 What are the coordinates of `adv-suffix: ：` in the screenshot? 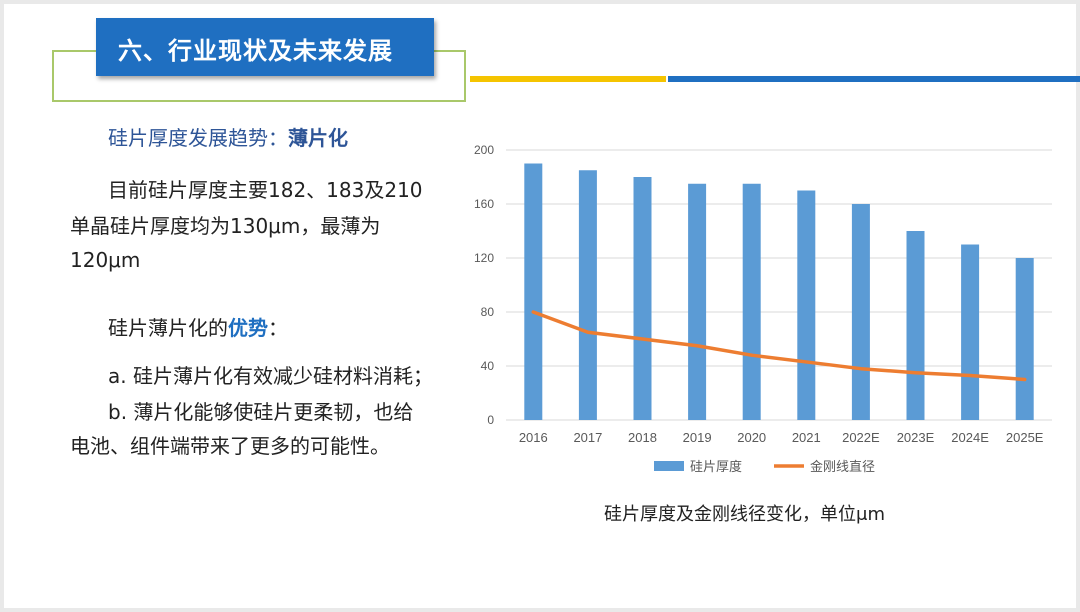 It's located at (278, 328).